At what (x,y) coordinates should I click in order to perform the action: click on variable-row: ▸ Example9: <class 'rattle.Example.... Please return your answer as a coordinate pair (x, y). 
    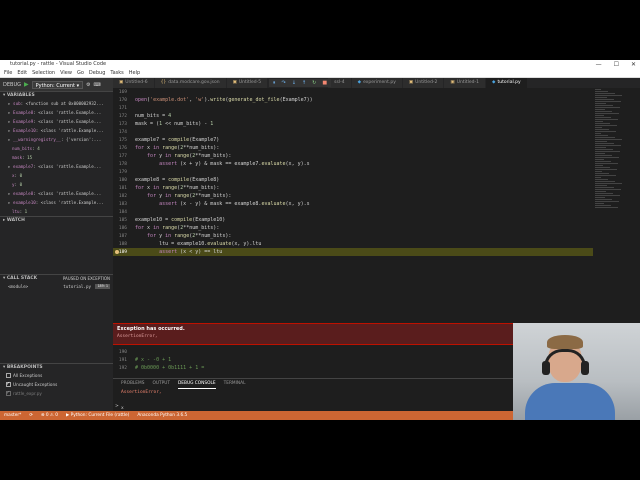
    Looking at the image, I should click on (56, 121).